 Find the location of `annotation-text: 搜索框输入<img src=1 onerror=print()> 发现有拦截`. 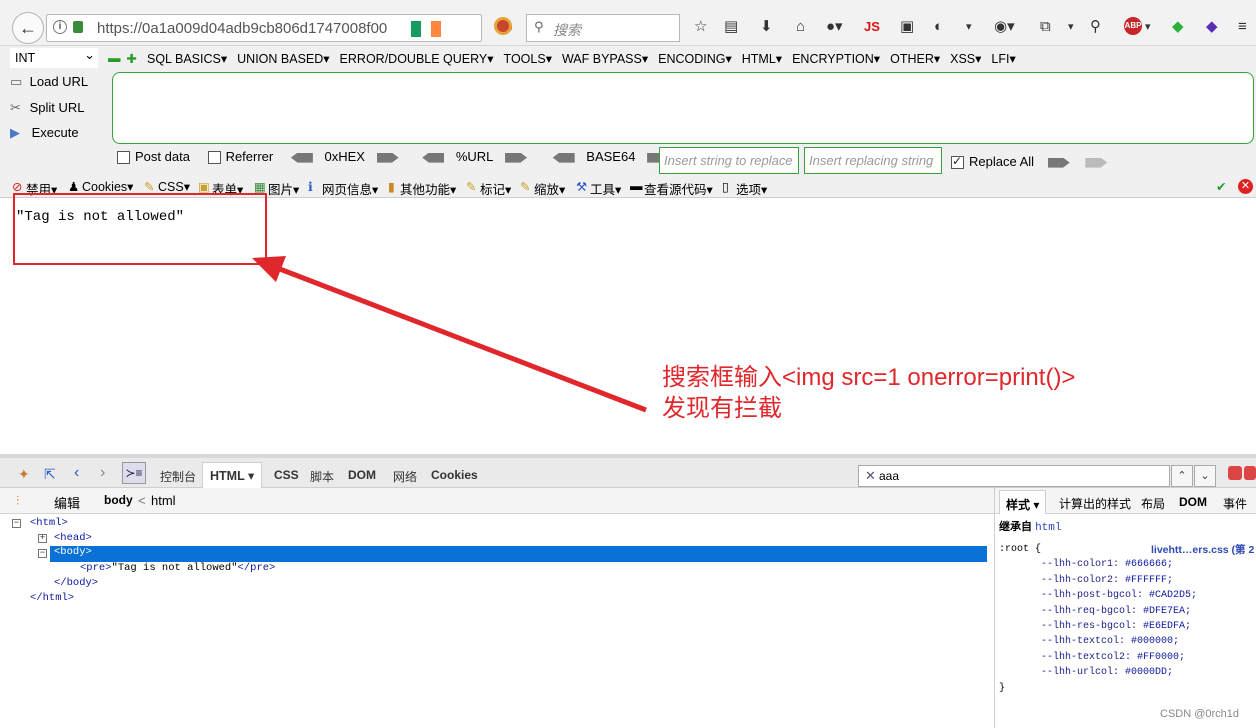

annotation-text: 搜索框输入<img src=1 onerror=print()> 发现有拦截 is located at coordinates (868, 393).